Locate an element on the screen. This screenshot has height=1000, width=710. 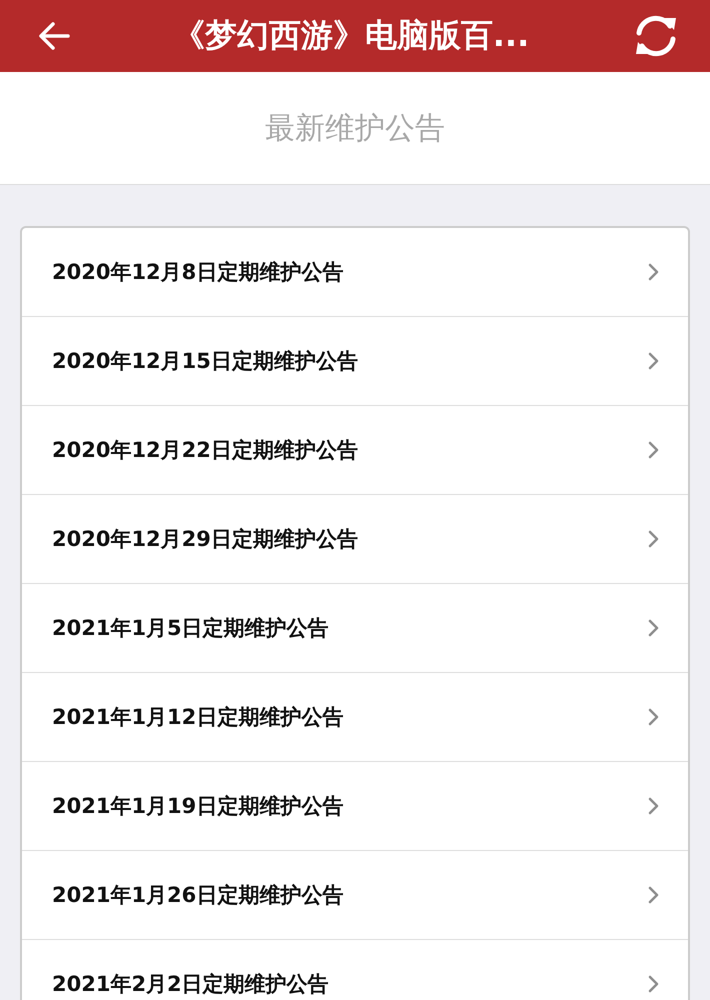
section-title: 最新维护公告 is located at coordinates (355, 129).